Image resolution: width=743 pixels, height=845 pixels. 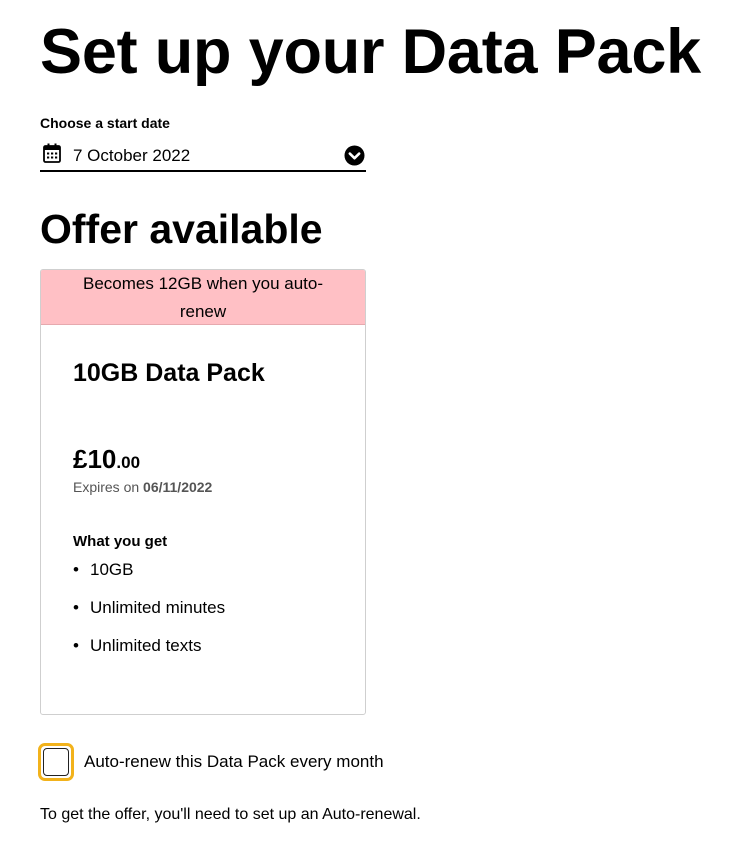 I want to click on benefits-title: What you get, so click(x=120, y=541).